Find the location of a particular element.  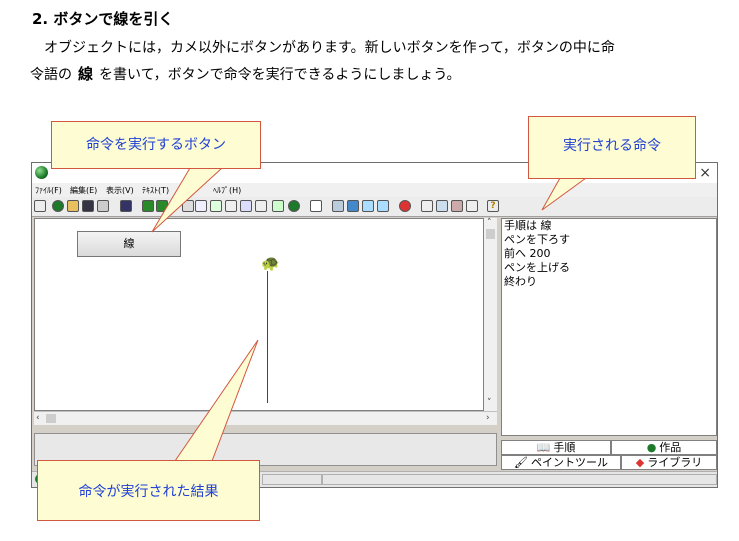

callout-result: 命令が実行された結果 is located at coordinates (148, 490).